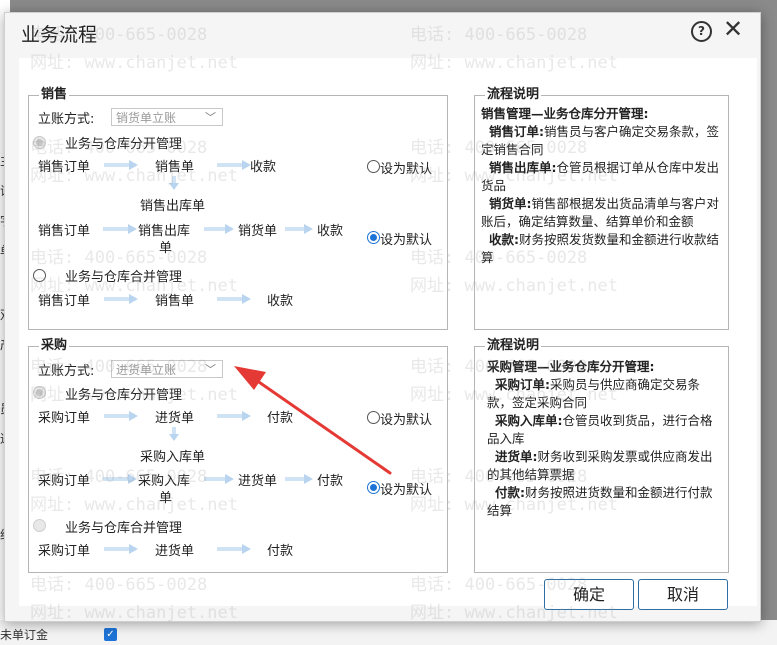 The width and height of the screenshot is (777, 645). What do you see at coordinates (313, 420) in the screenshot?
I see `annotation-arrow` at bounding box center [313, 420].